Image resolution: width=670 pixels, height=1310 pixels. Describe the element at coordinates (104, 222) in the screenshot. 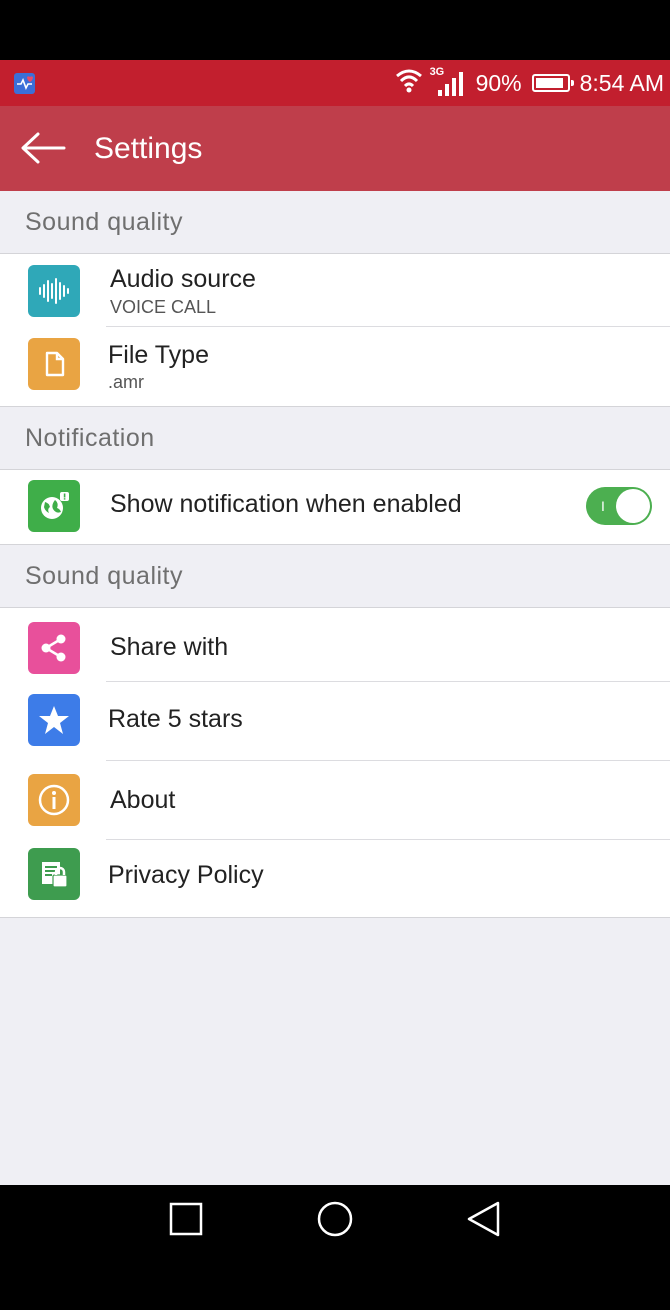

I see `section-header-sound-quality: Sound quality` at that location.